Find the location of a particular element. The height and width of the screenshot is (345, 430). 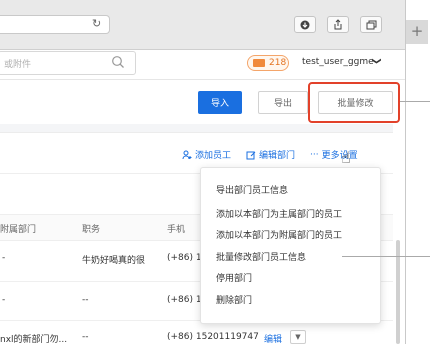

annotation-highlight is located at coordinates (354, 102).